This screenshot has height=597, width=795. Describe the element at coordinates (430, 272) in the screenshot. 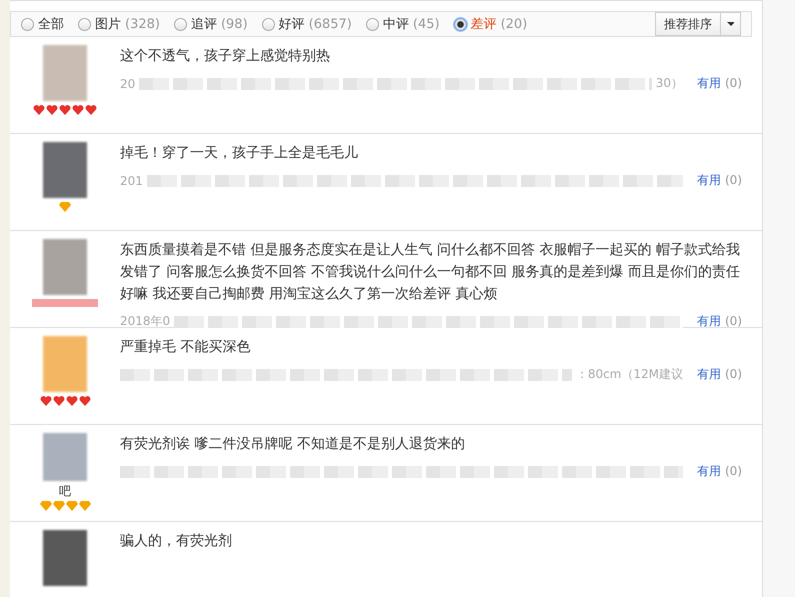

I see `review-text: 东西质量摸着是不错 但是服务态度实在是让人生气 问什么都不回答 衣服帽子一起买的 帽子款式给我发错了 问客服怎么换货不回答 不管我说什么问什么一句都不回 服务真的是差到爆 而且是你们的责任好嘛 我还要自己掏邮费 用淘宝这么久了第一次给差评 真心烦` at that location.